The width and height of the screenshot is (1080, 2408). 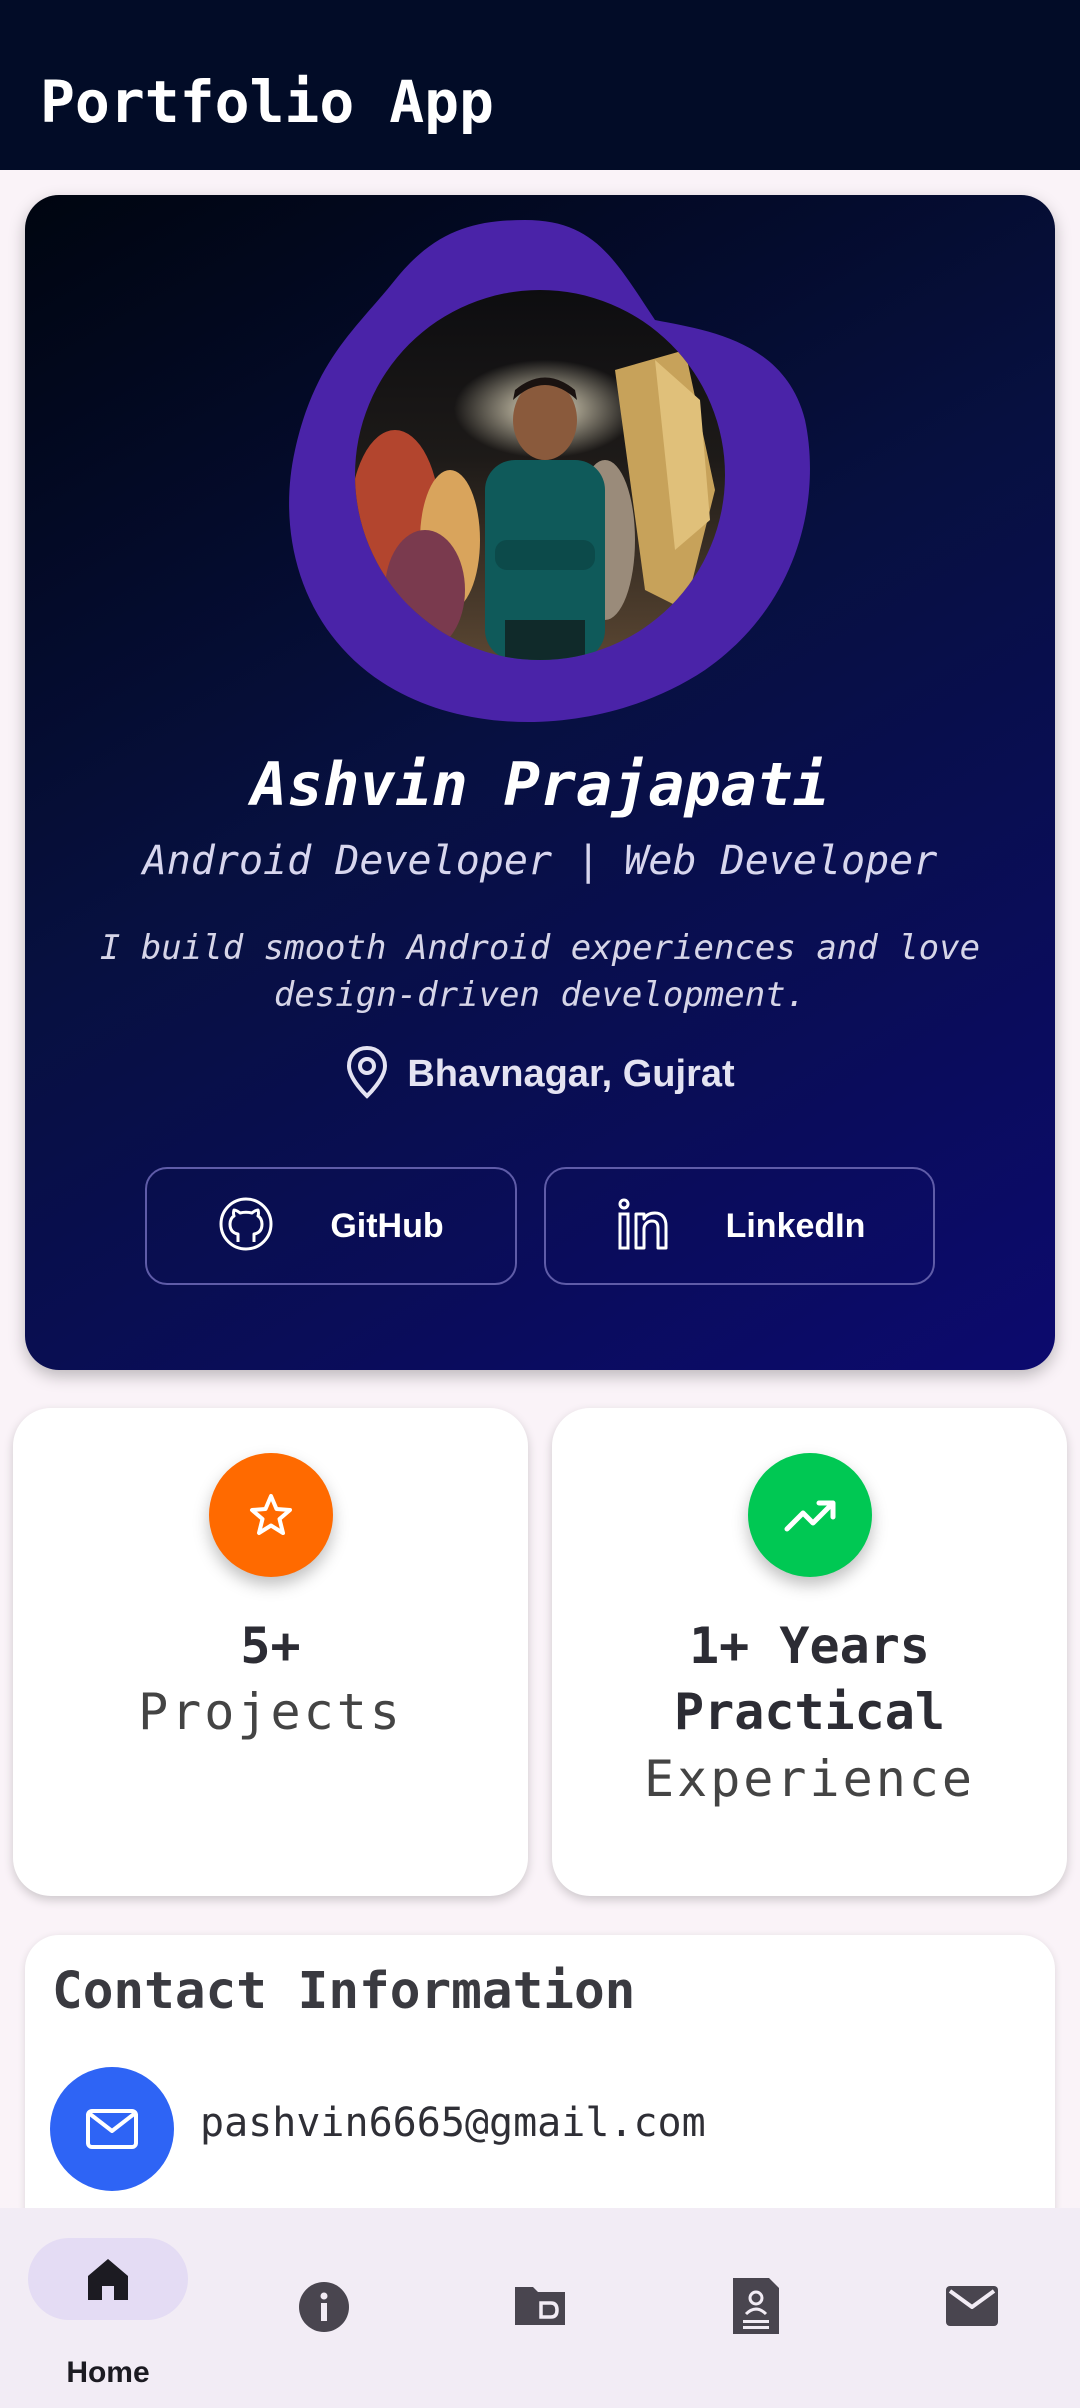 I want to click on projects-stat-card: 5+ Projects, so click(x=270, y=1652).